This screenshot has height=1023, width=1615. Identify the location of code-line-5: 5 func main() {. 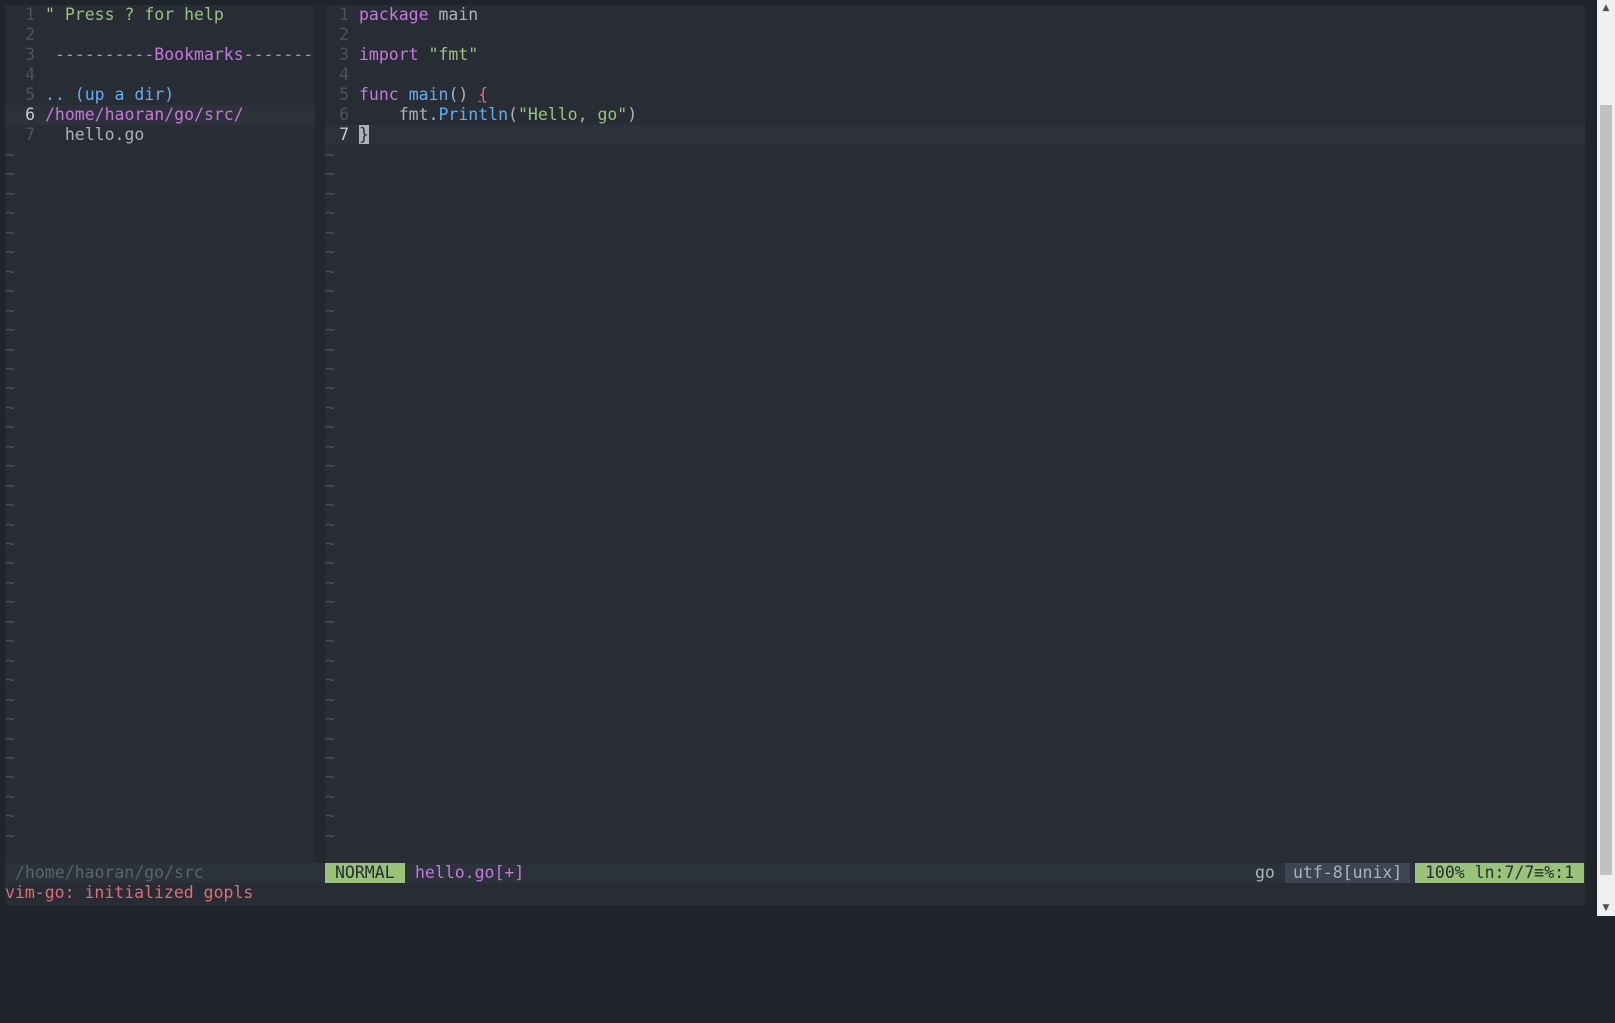
(955, 95).